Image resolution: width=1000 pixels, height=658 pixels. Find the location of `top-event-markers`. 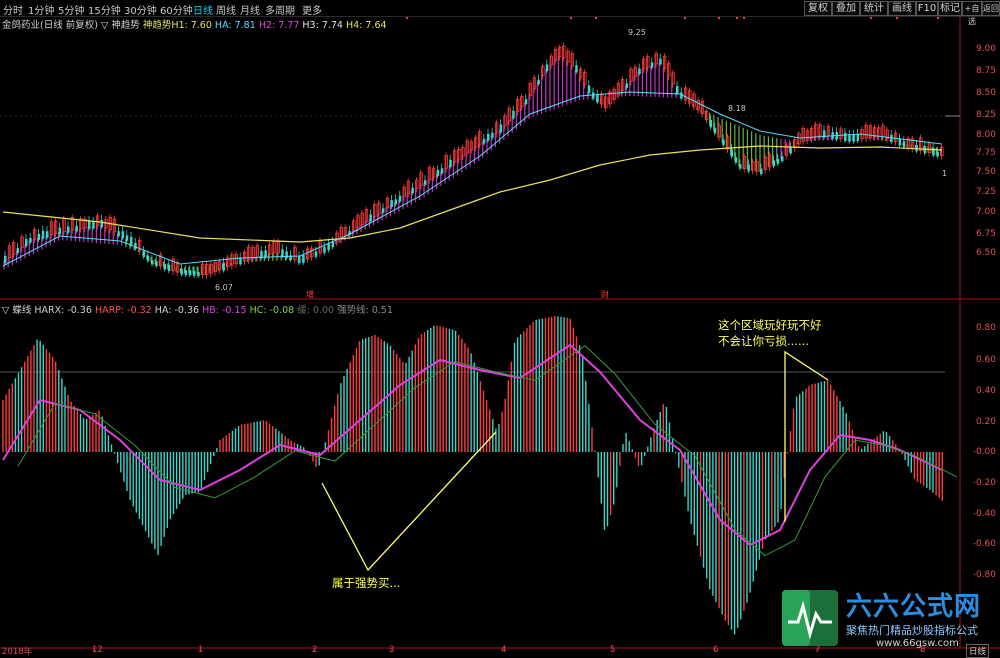

top-event-markers is located at coordinates (672, 18).